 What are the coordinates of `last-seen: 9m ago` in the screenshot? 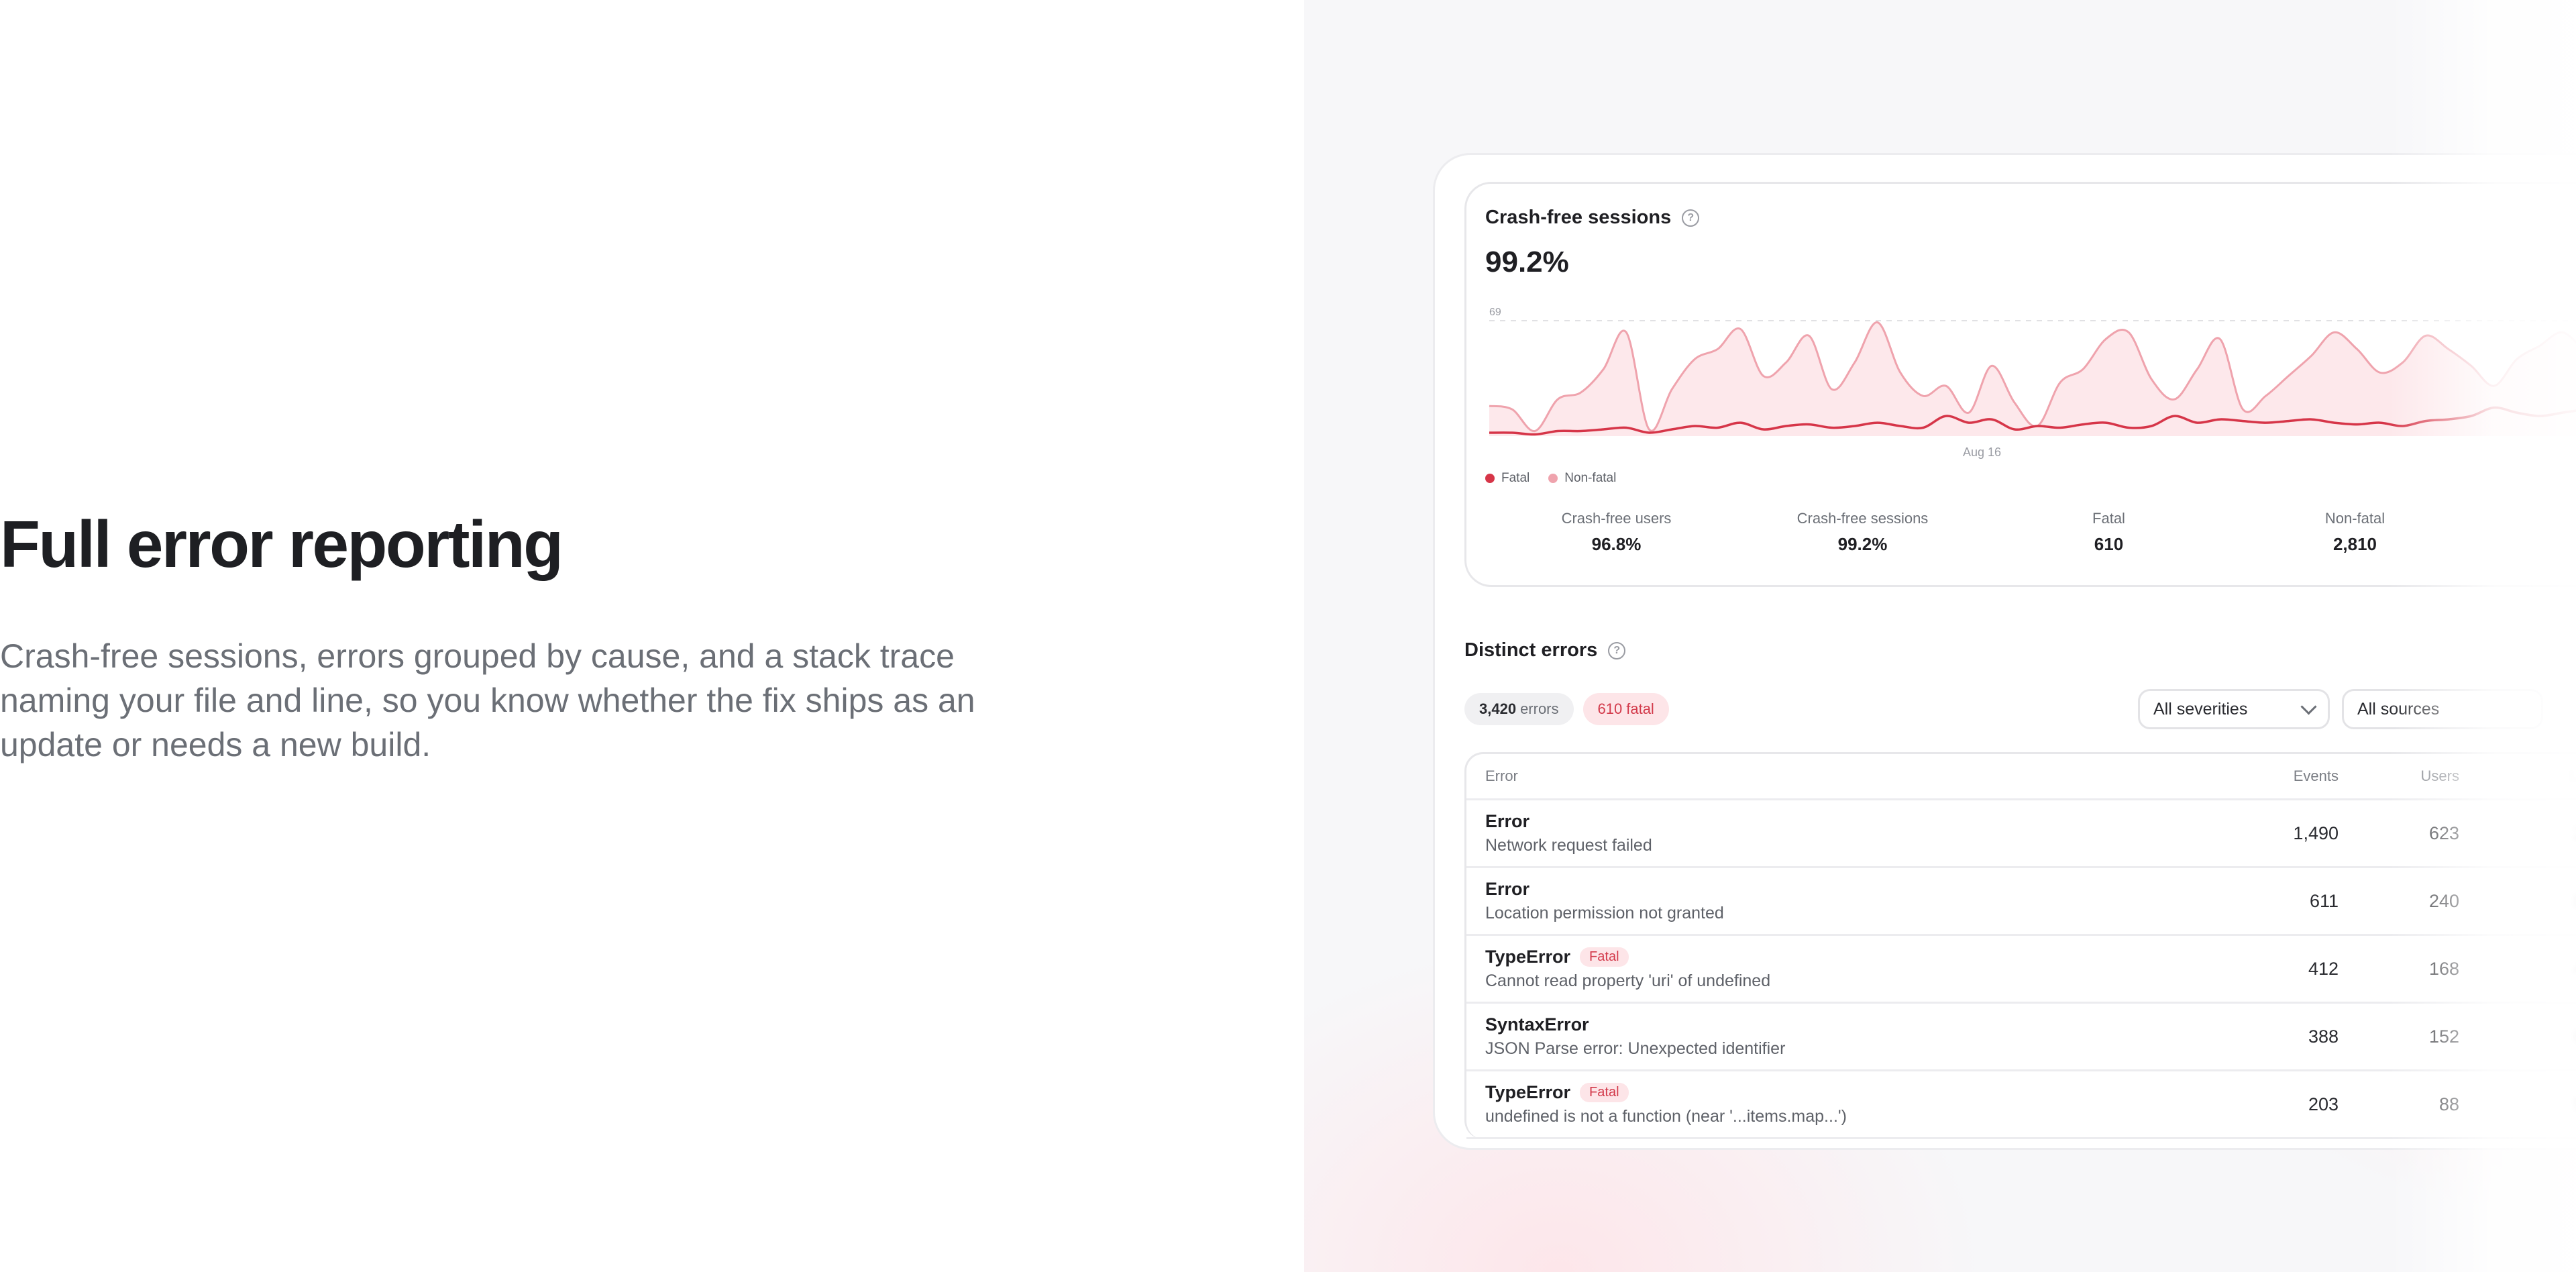 It's located at (2517, 1104).